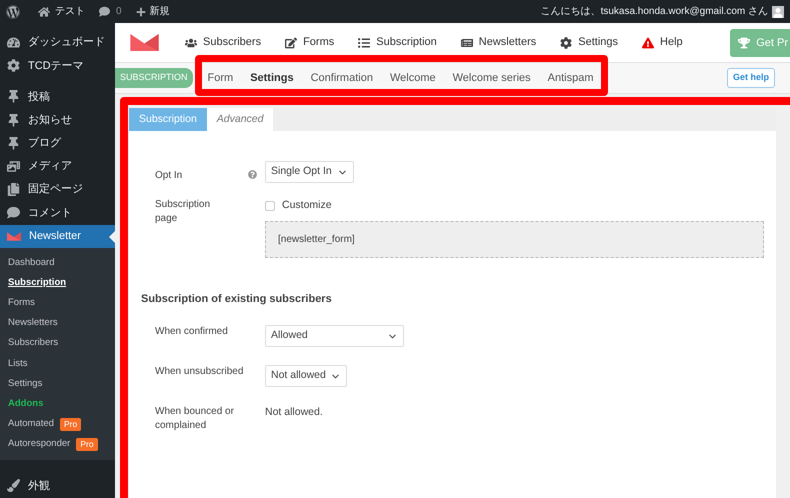  What do you see at coordinates (57, 190) in the screenshot?
I see `sidebar-item: 固定ページ` at bounding box center [57, 190].